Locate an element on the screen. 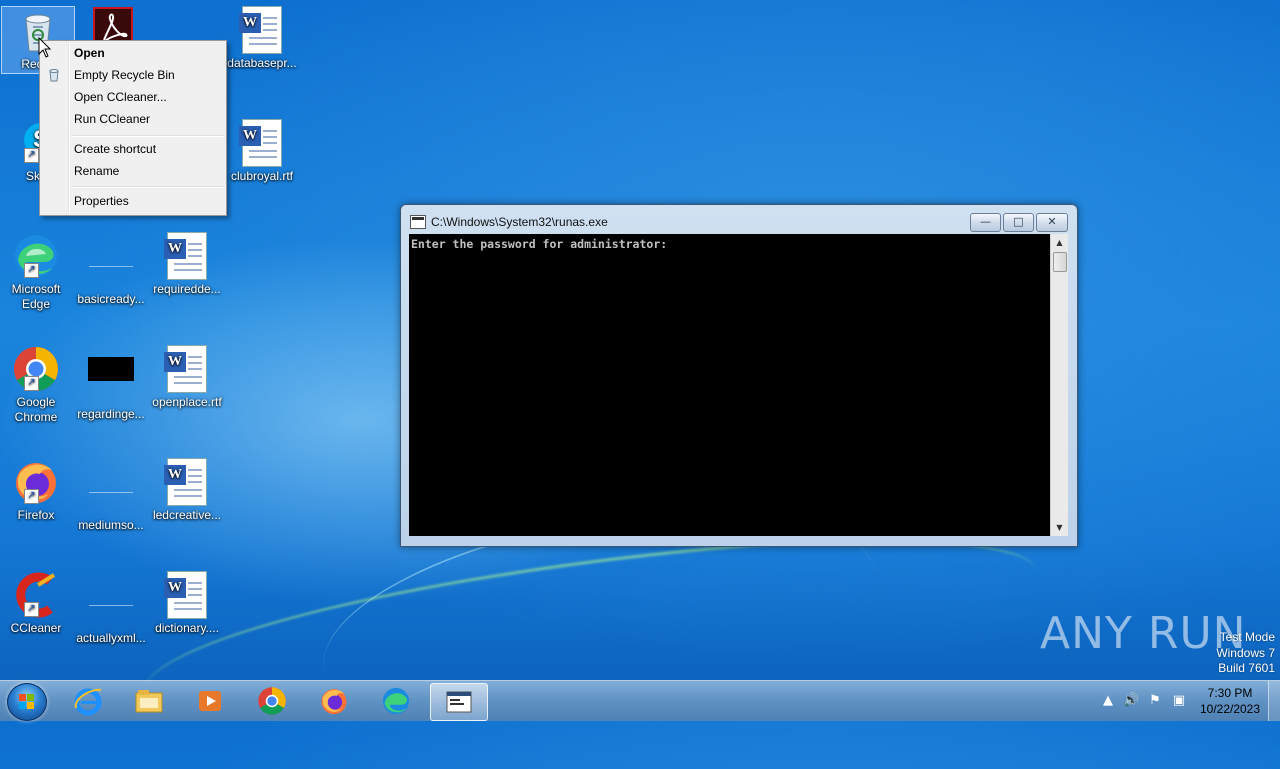 This screenshot has width=1280, height=769. network-icon: ▣ is located at coordinates (1179, 701).